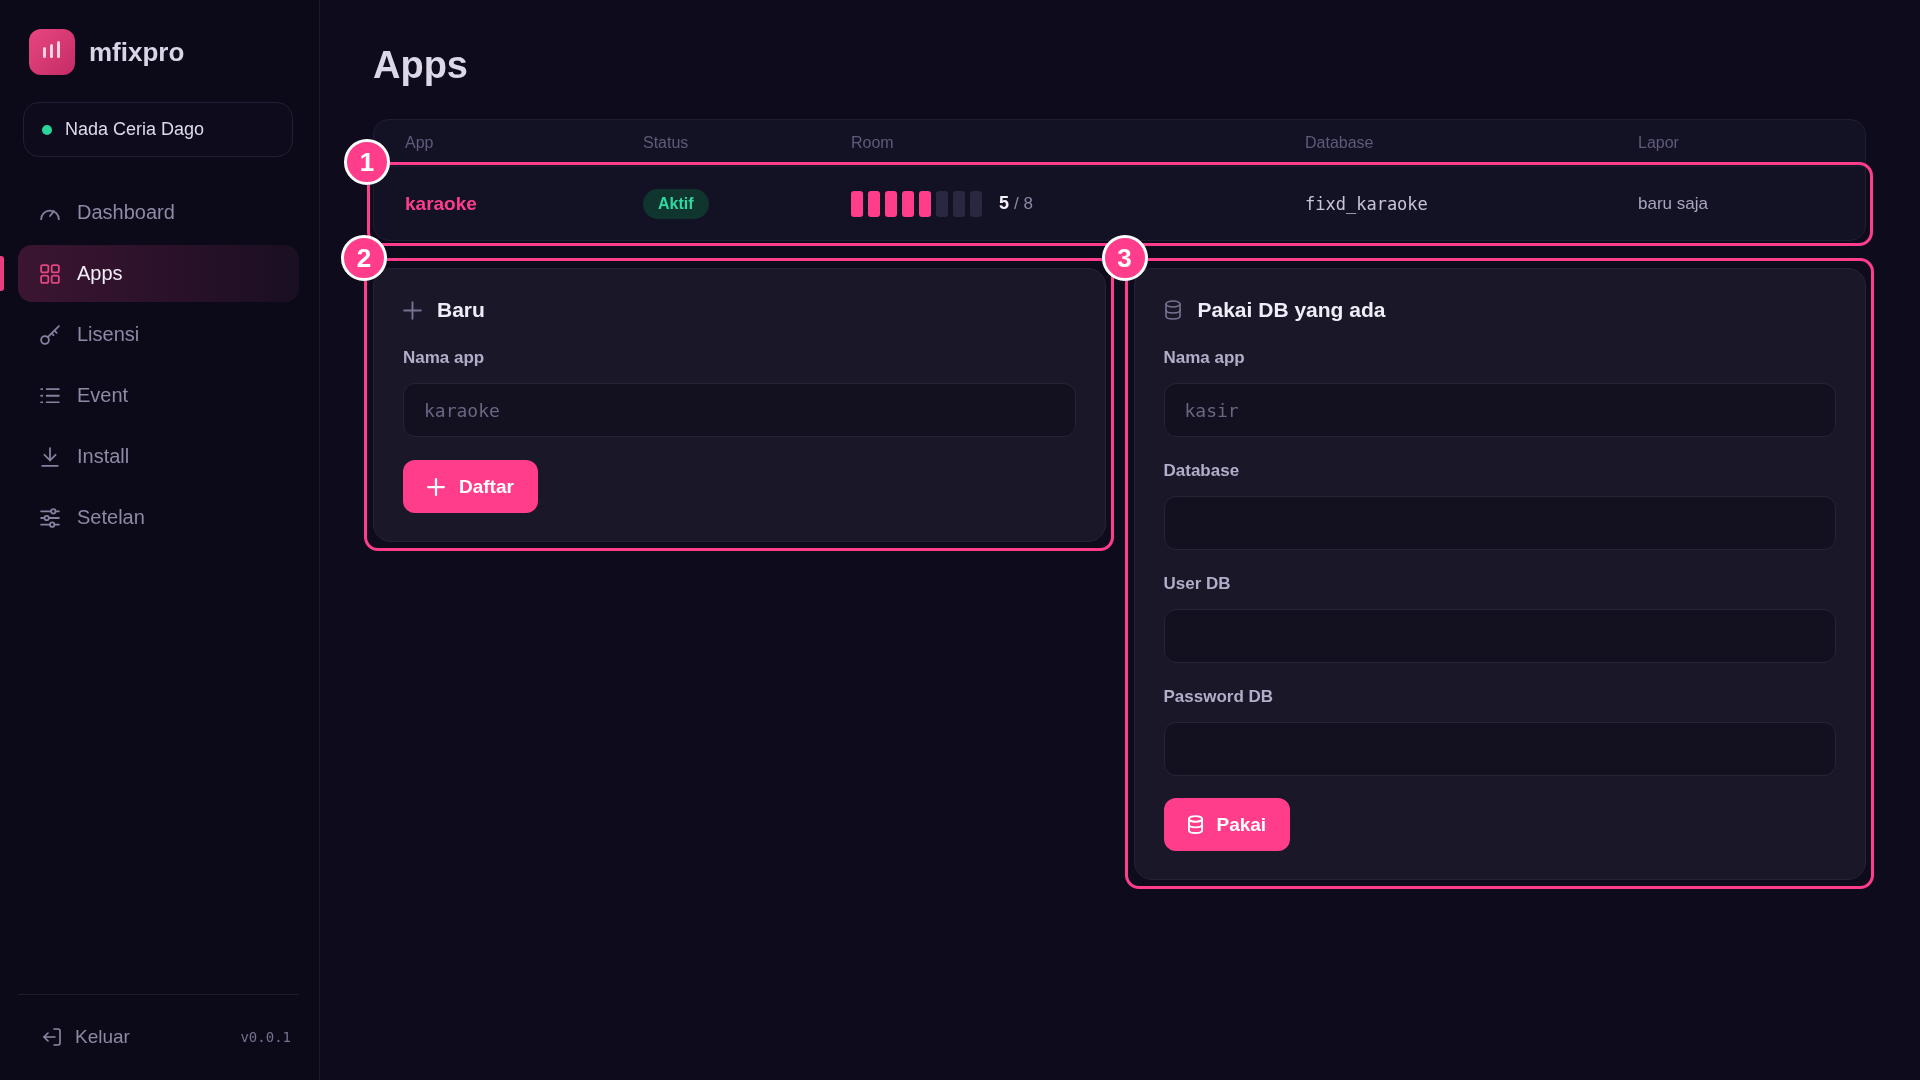 Image resolution: width=1920 pixels, height=1080 pixels. Describe the element at coordinates (1023, 203) in the screenshot. I see `room-total: / 8` at that location.